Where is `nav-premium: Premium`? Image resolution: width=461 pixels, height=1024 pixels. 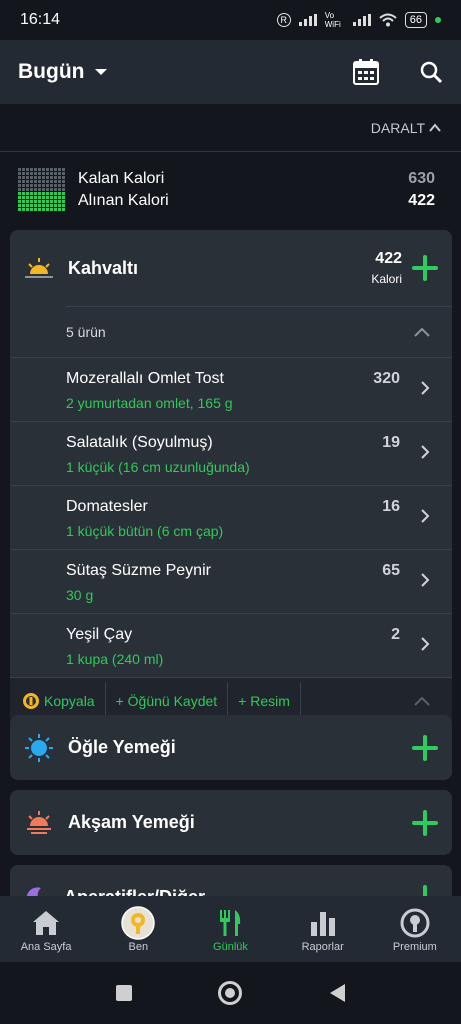
nav-premium: Premium is located at coordinates (415, 929).